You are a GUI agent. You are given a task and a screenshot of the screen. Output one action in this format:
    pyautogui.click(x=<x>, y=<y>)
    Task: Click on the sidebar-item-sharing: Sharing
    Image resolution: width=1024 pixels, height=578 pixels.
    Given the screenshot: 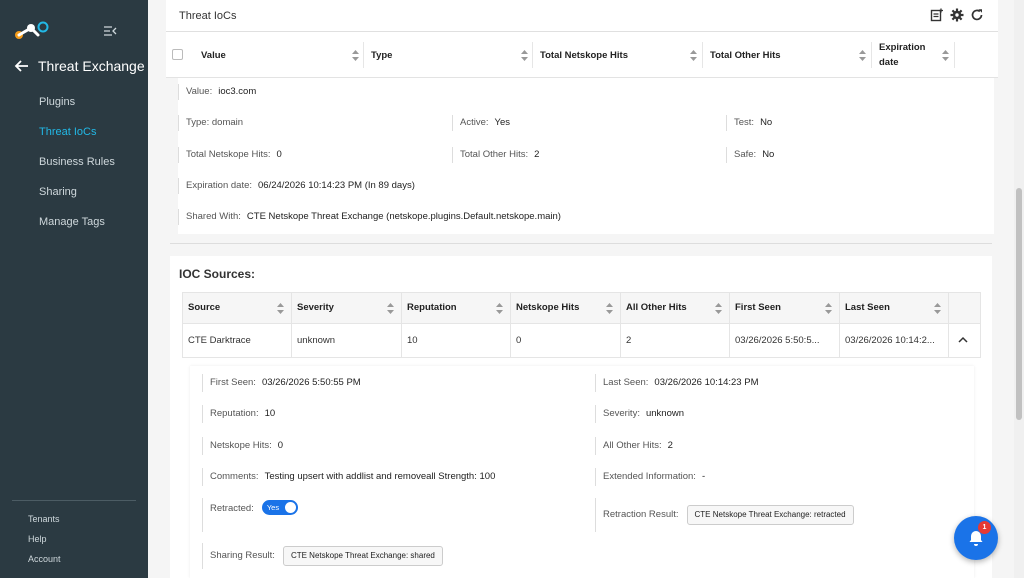 What is the action you would take?
    pyautogui.click(x=77, y=199)
    